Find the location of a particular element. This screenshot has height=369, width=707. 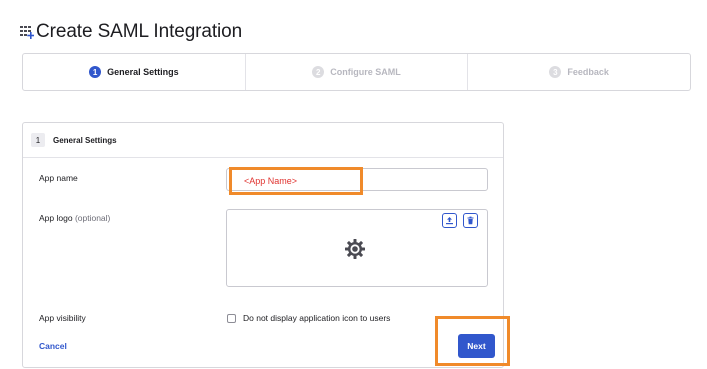

next-button: Next is located at coordinates (476, 346).